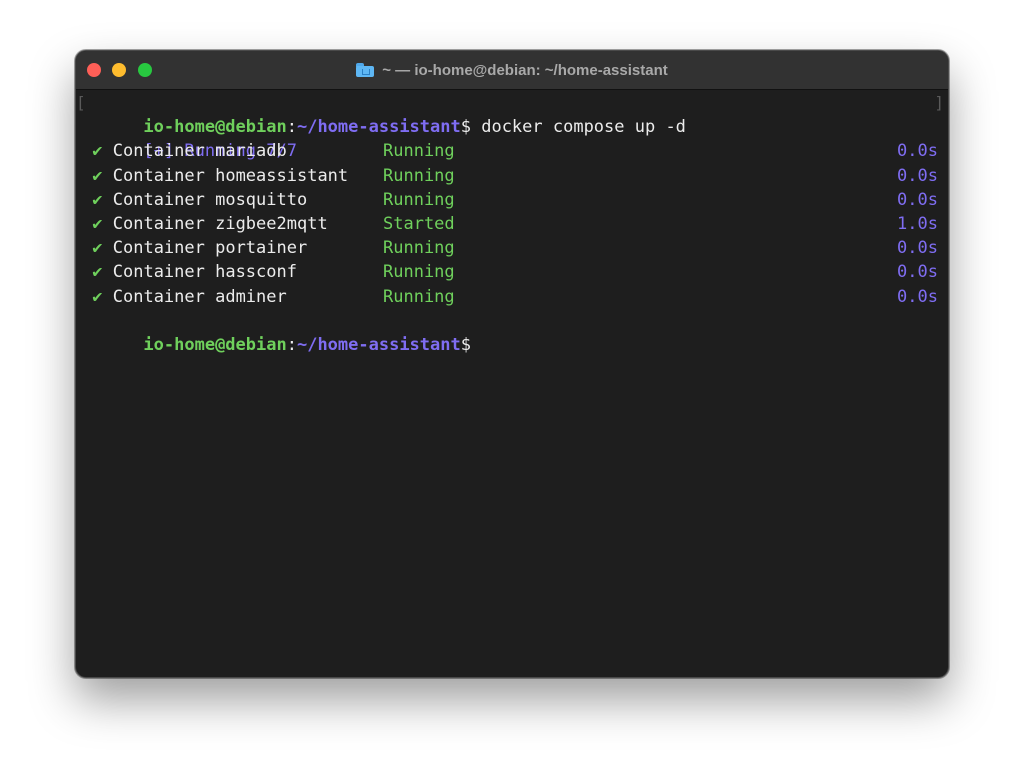  Describe the element at coordinates (465, 344) in the screenshot. I see `prompt-dollar: $` at that location.